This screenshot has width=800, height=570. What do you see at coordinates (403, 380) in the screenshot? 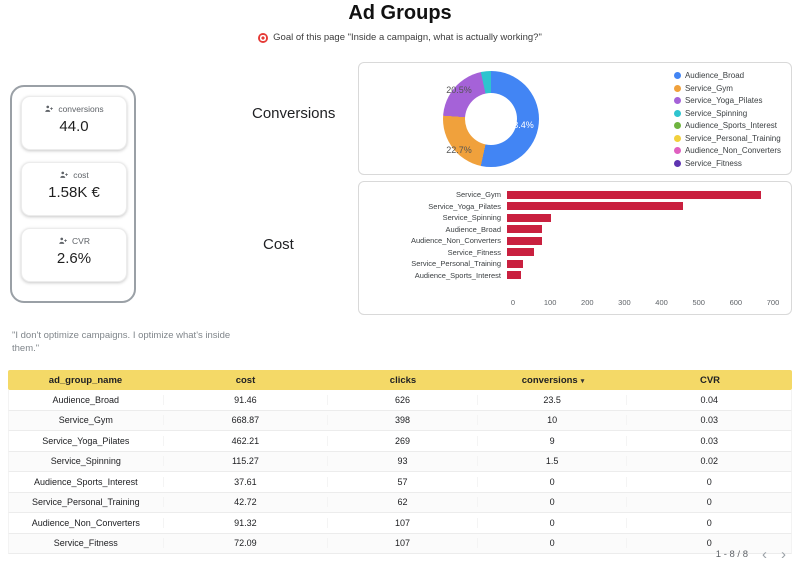
I see `header-clicks: clicks` at bounding box center [403, 380].